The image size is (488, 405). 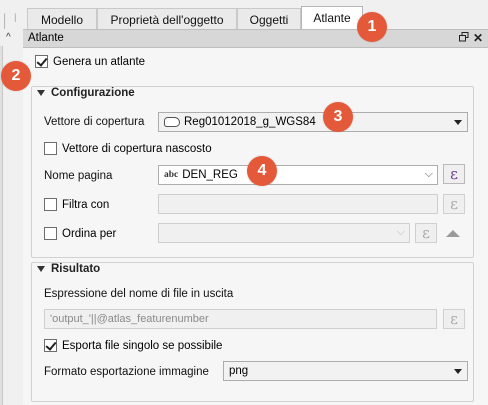 What do you see at coordinates (338, 117) in the screenshot?
I see `callout-badge-3: 3` at bounding box center [338, 117].